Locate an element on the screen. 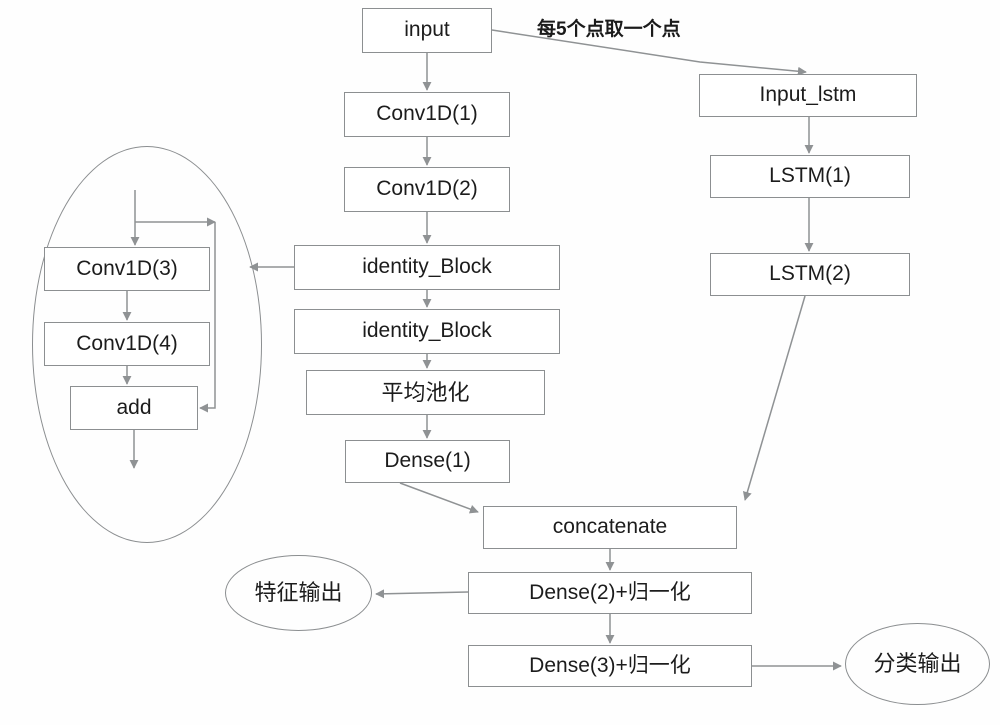  edge-lstm2-to-concatenate is located at coordinates (774, 398).